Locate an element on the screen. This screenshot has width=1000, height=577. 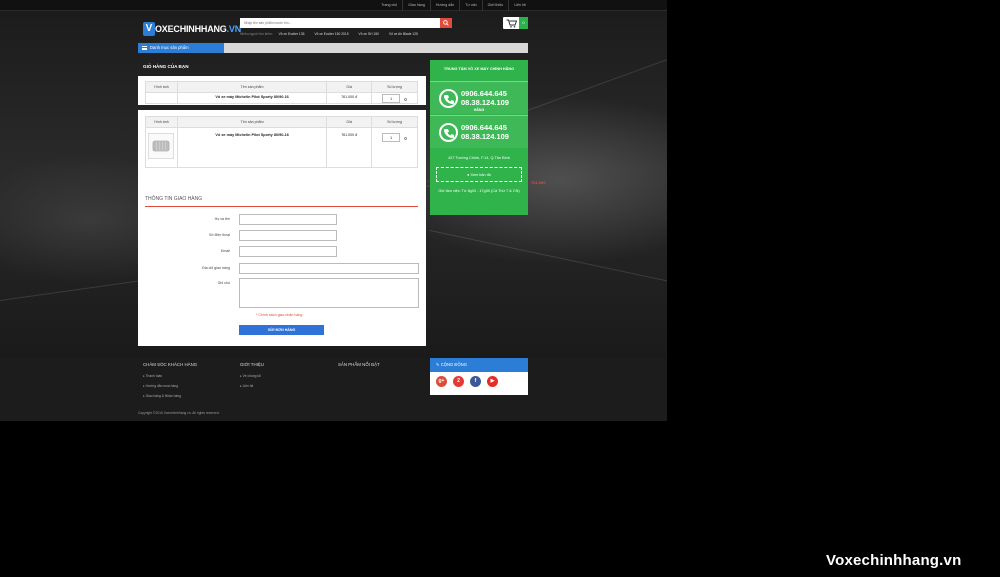
view-map-label: Xem bản đồ is located at coordinates (480, 175).